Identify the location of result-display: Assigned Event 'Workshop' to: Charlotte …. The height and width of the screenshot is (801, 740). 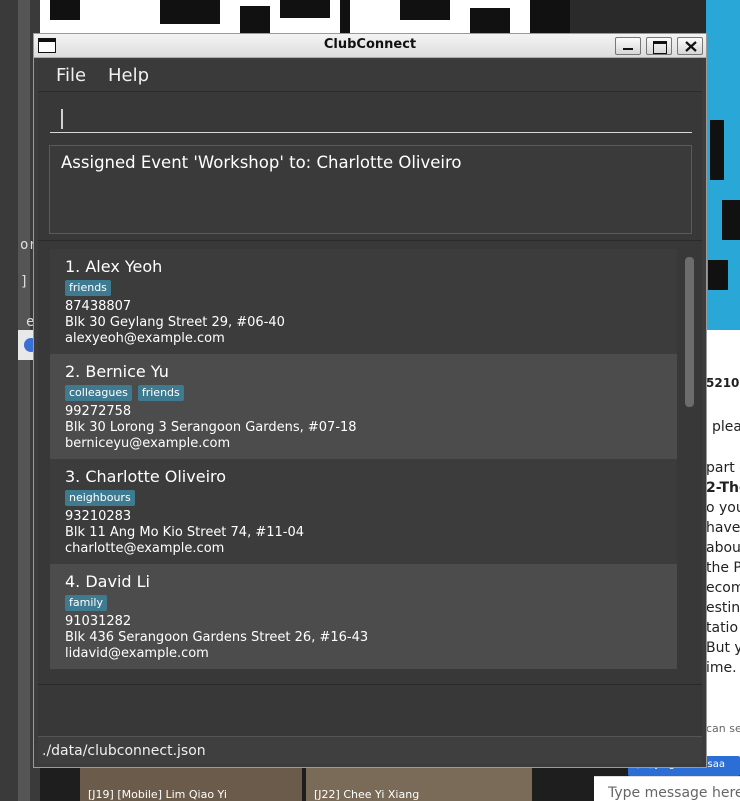
(370, 189).